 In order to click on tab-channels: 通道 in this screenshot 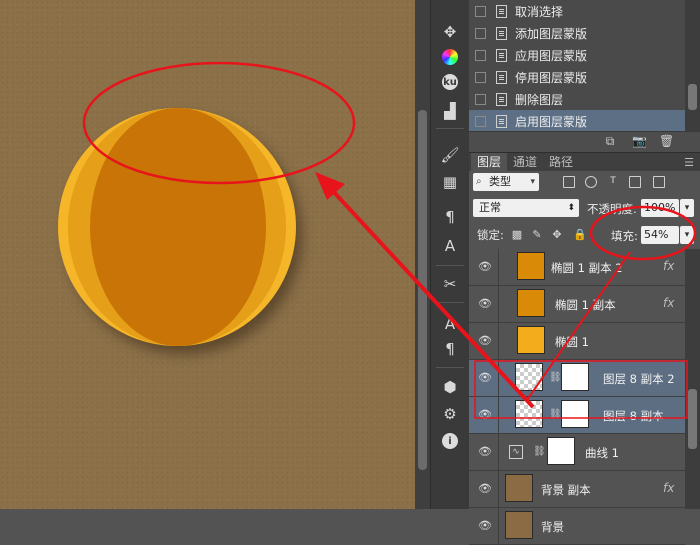, I will do `click(525, 162)`.